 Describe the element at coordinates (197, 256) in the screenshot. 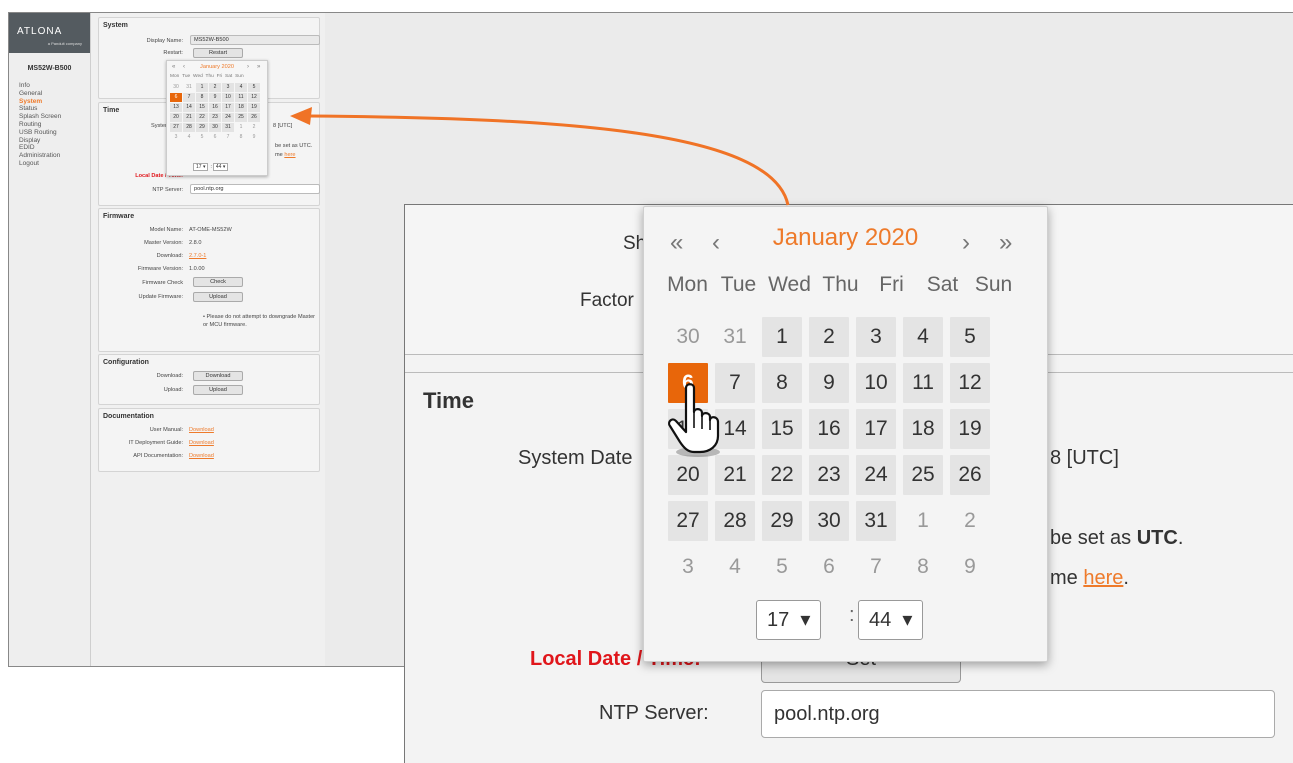

I see `download-link: 2.7.0-1` at that location.